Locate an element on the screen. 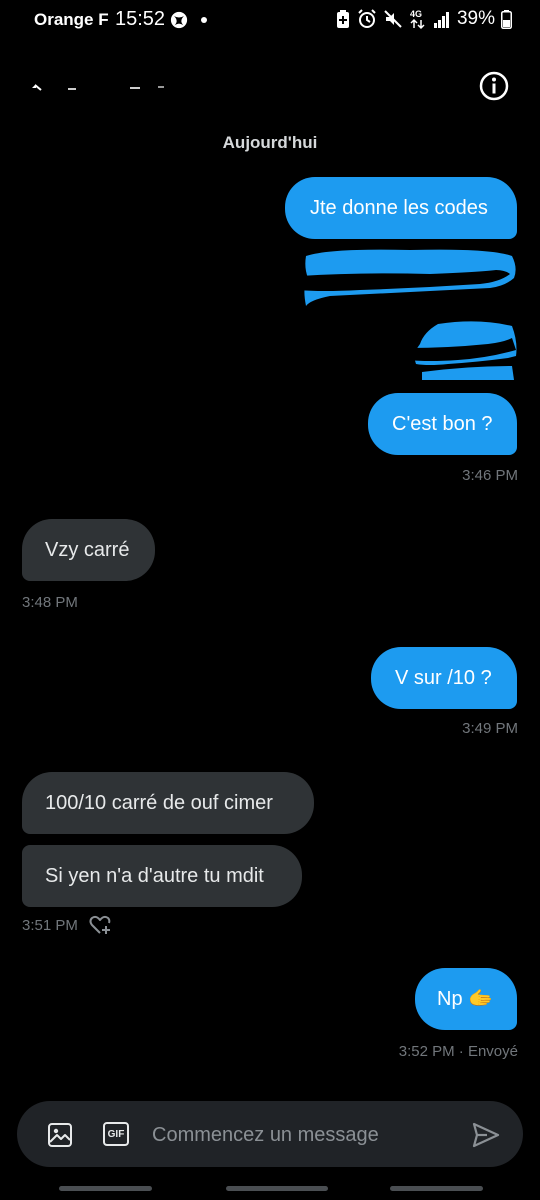 This screenshot has height=1200, width=540. message-bubble-sent: Jte donne les codes is located at coordinates (401, 208).